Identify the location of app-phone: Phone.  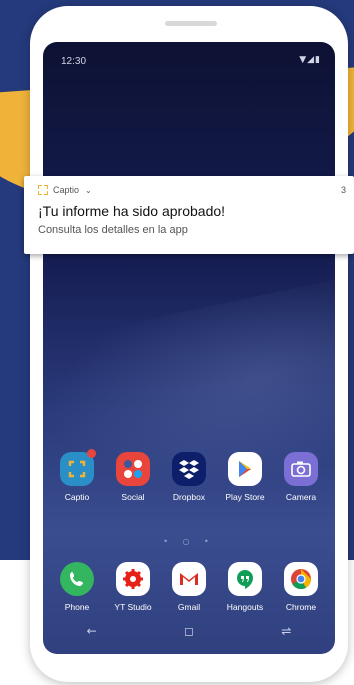
(77, 587).